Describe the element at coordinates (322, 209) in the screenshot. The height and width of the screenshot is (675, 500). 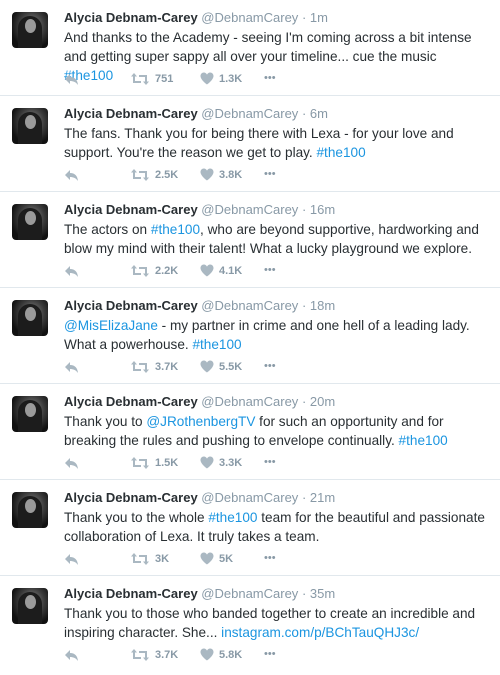
I see `tweet-time: 16m` at that location.